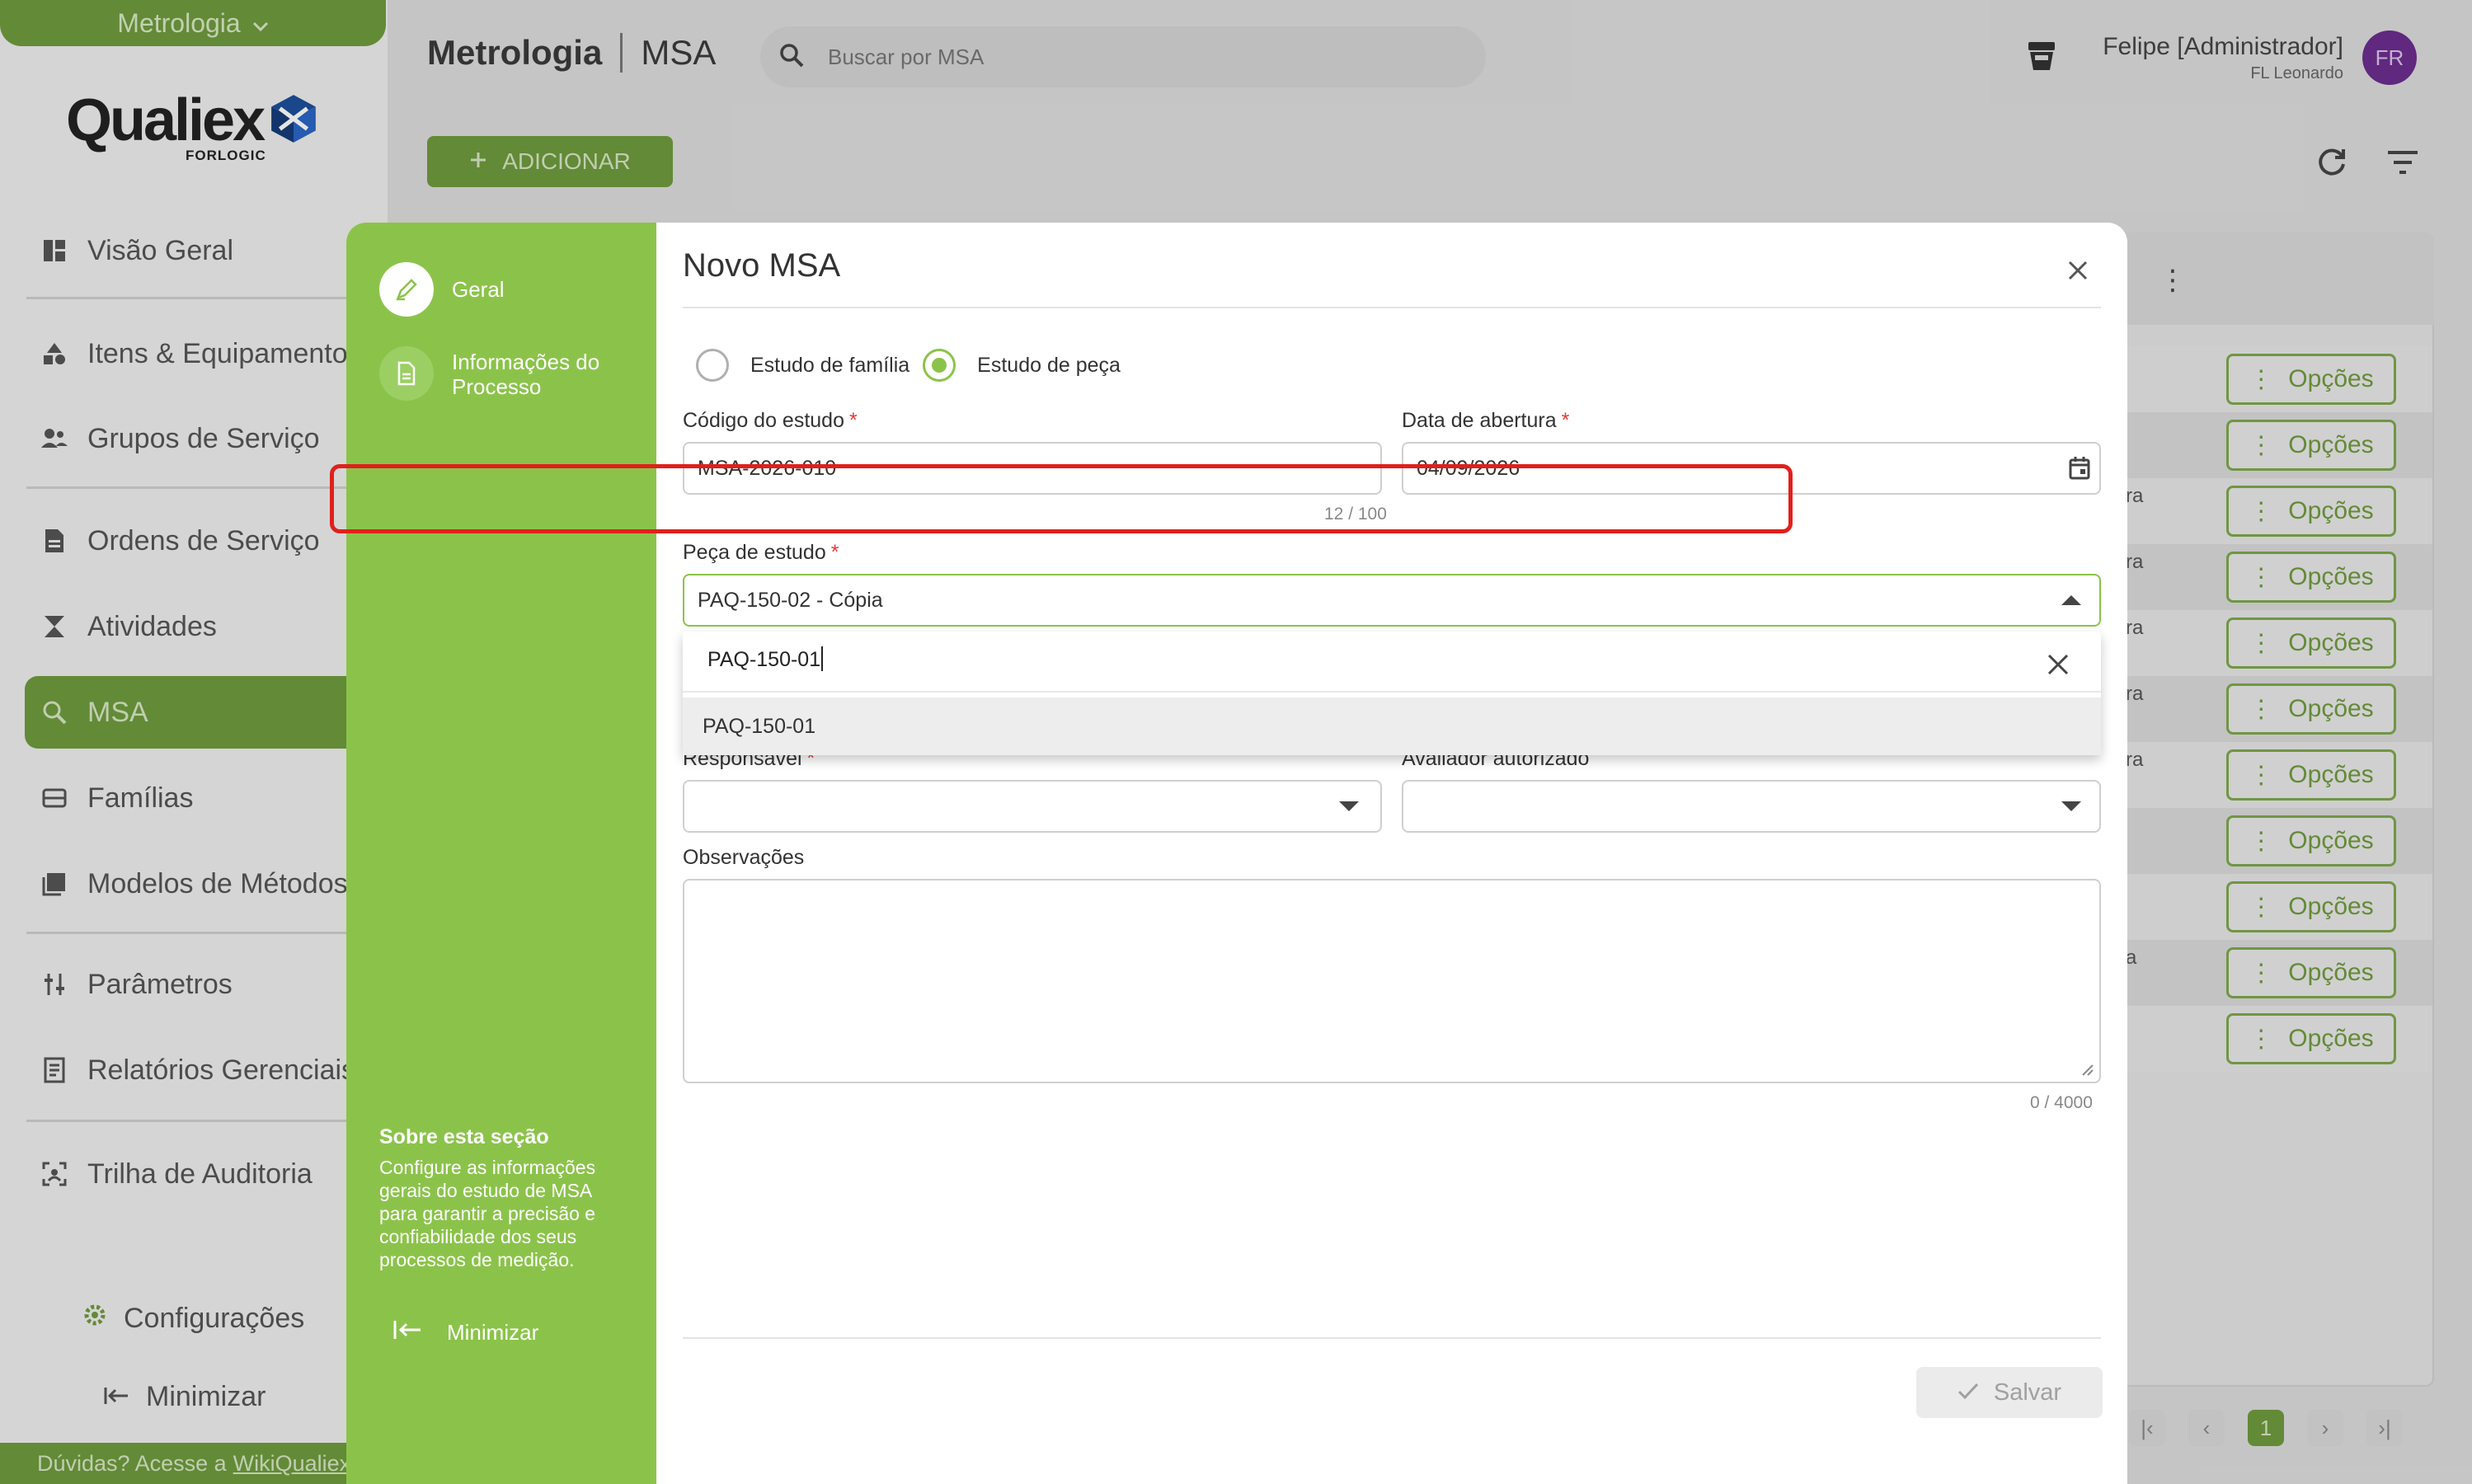 The height and width of the screenshot is (1484, 2472). Describe the element at coordinates (493, 1332) in the screenshot. I see `minimize-label: Minimizar` at that location.